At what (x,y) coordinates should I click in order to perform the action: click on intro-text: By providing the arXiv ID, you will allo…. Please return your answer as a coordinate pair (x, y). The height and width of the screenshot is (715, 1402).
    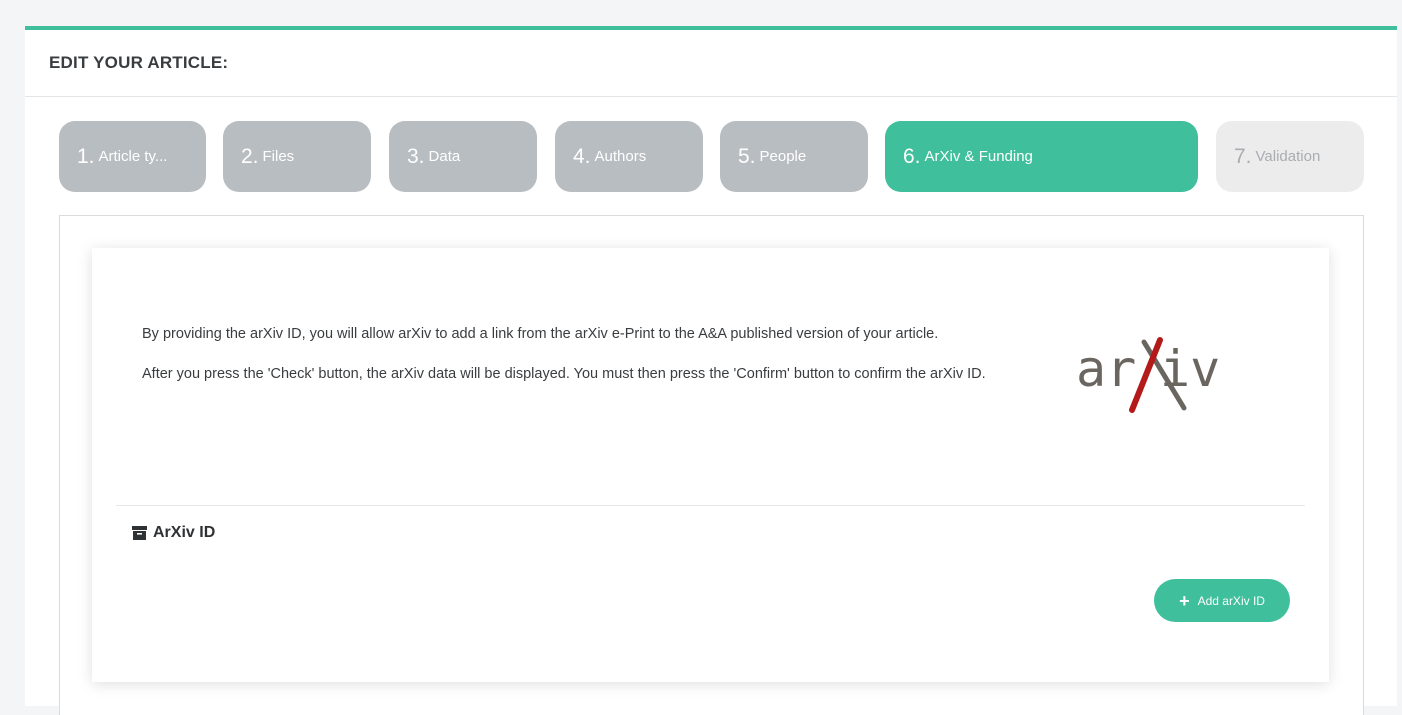
    Looking at the image, I should click on (592, 360).